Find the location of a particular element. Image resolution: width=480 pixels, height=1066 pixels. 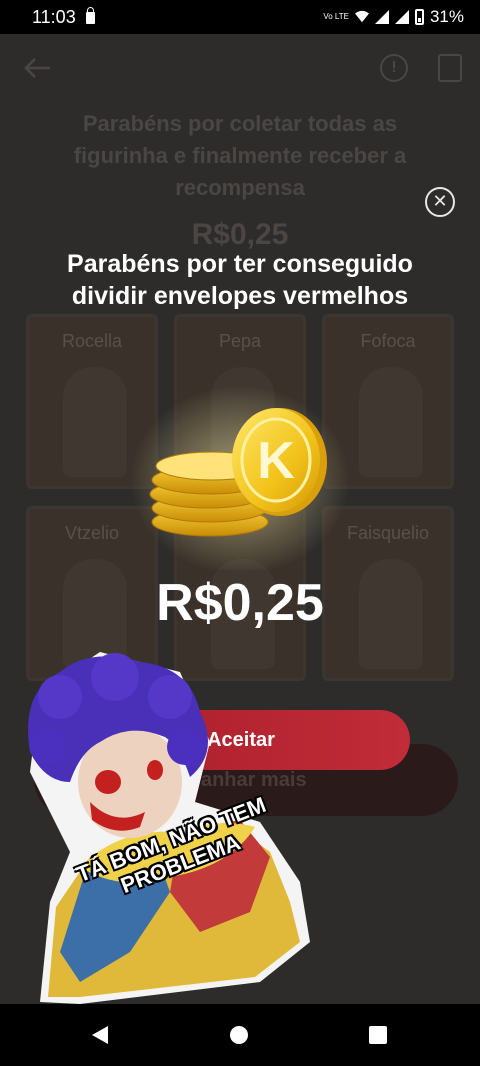

coin-letter: K is located at coordinates (276, 461).